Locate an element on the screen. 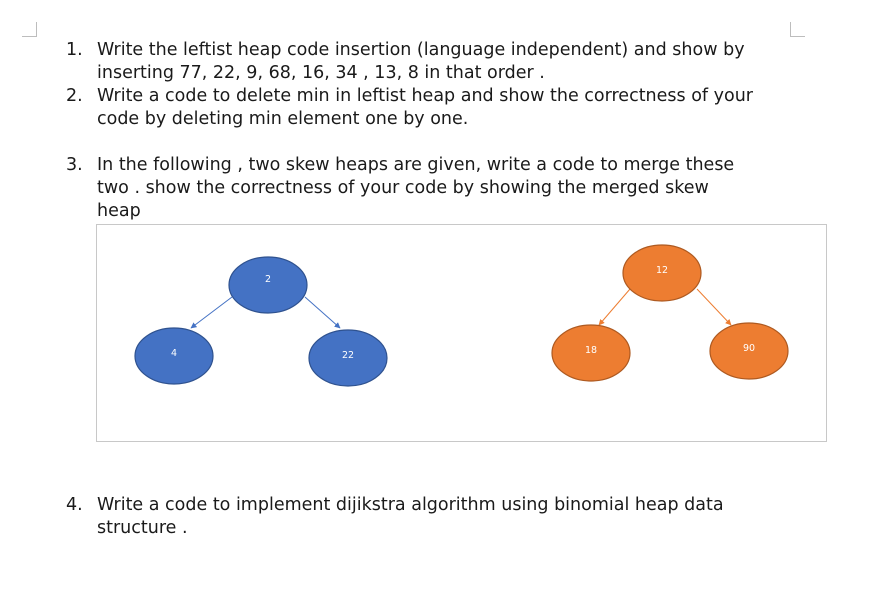 The height and width of the screenshot is (591, 869). question-2-line-2: code by deleting min element one by one. is located at coordinates (283, 119).